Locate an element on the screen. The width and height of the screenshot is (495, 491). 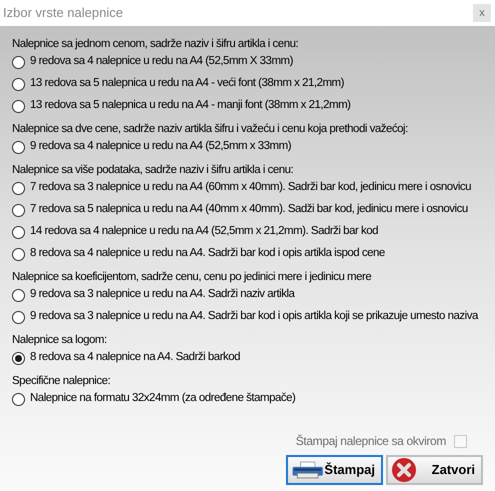
radio-label: 14 redova sa 4 nalepnice u redu na A4 (52,5mm x 21,2mm). Sadrži bar kod is located at coordinates (204, 232).